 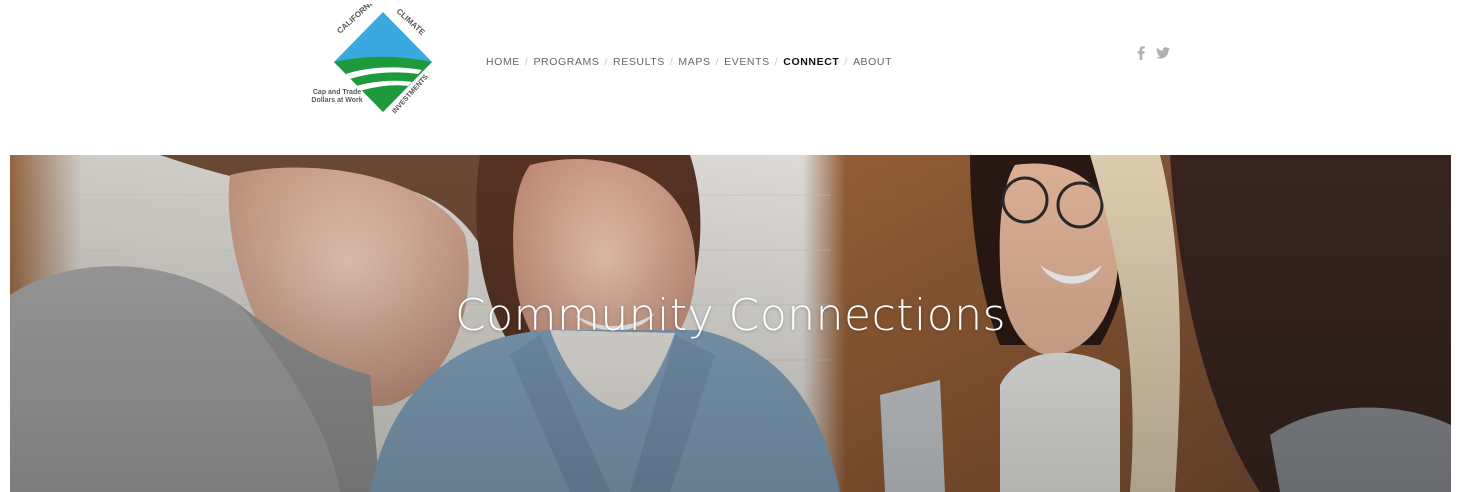 I want to click on social-links, so click(x=1152, y=53).